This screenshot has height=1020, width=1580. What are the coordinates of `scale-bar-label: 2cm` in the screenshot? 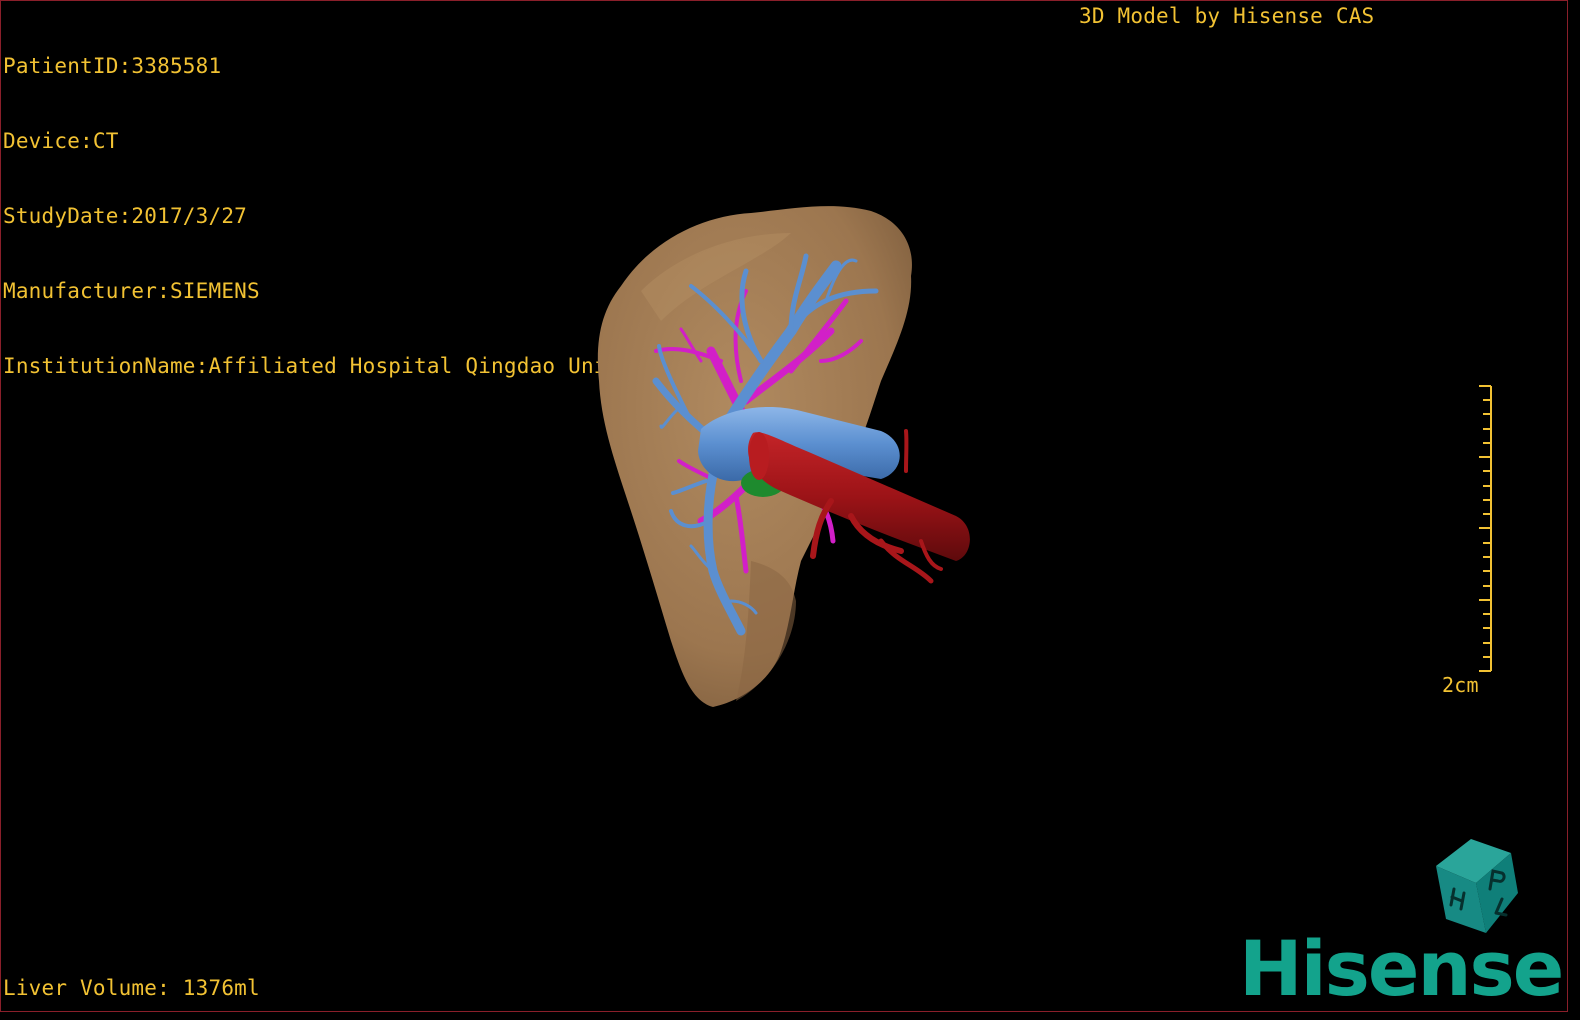 It's located at (1460, 685).